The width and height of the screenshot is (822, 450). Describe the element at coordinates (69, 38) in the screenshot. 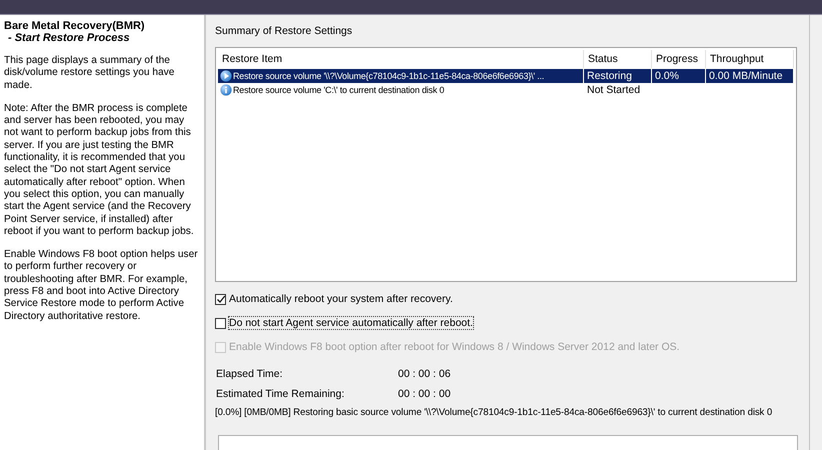

I see `page-subtitle: - Start Restore Process` at that location.